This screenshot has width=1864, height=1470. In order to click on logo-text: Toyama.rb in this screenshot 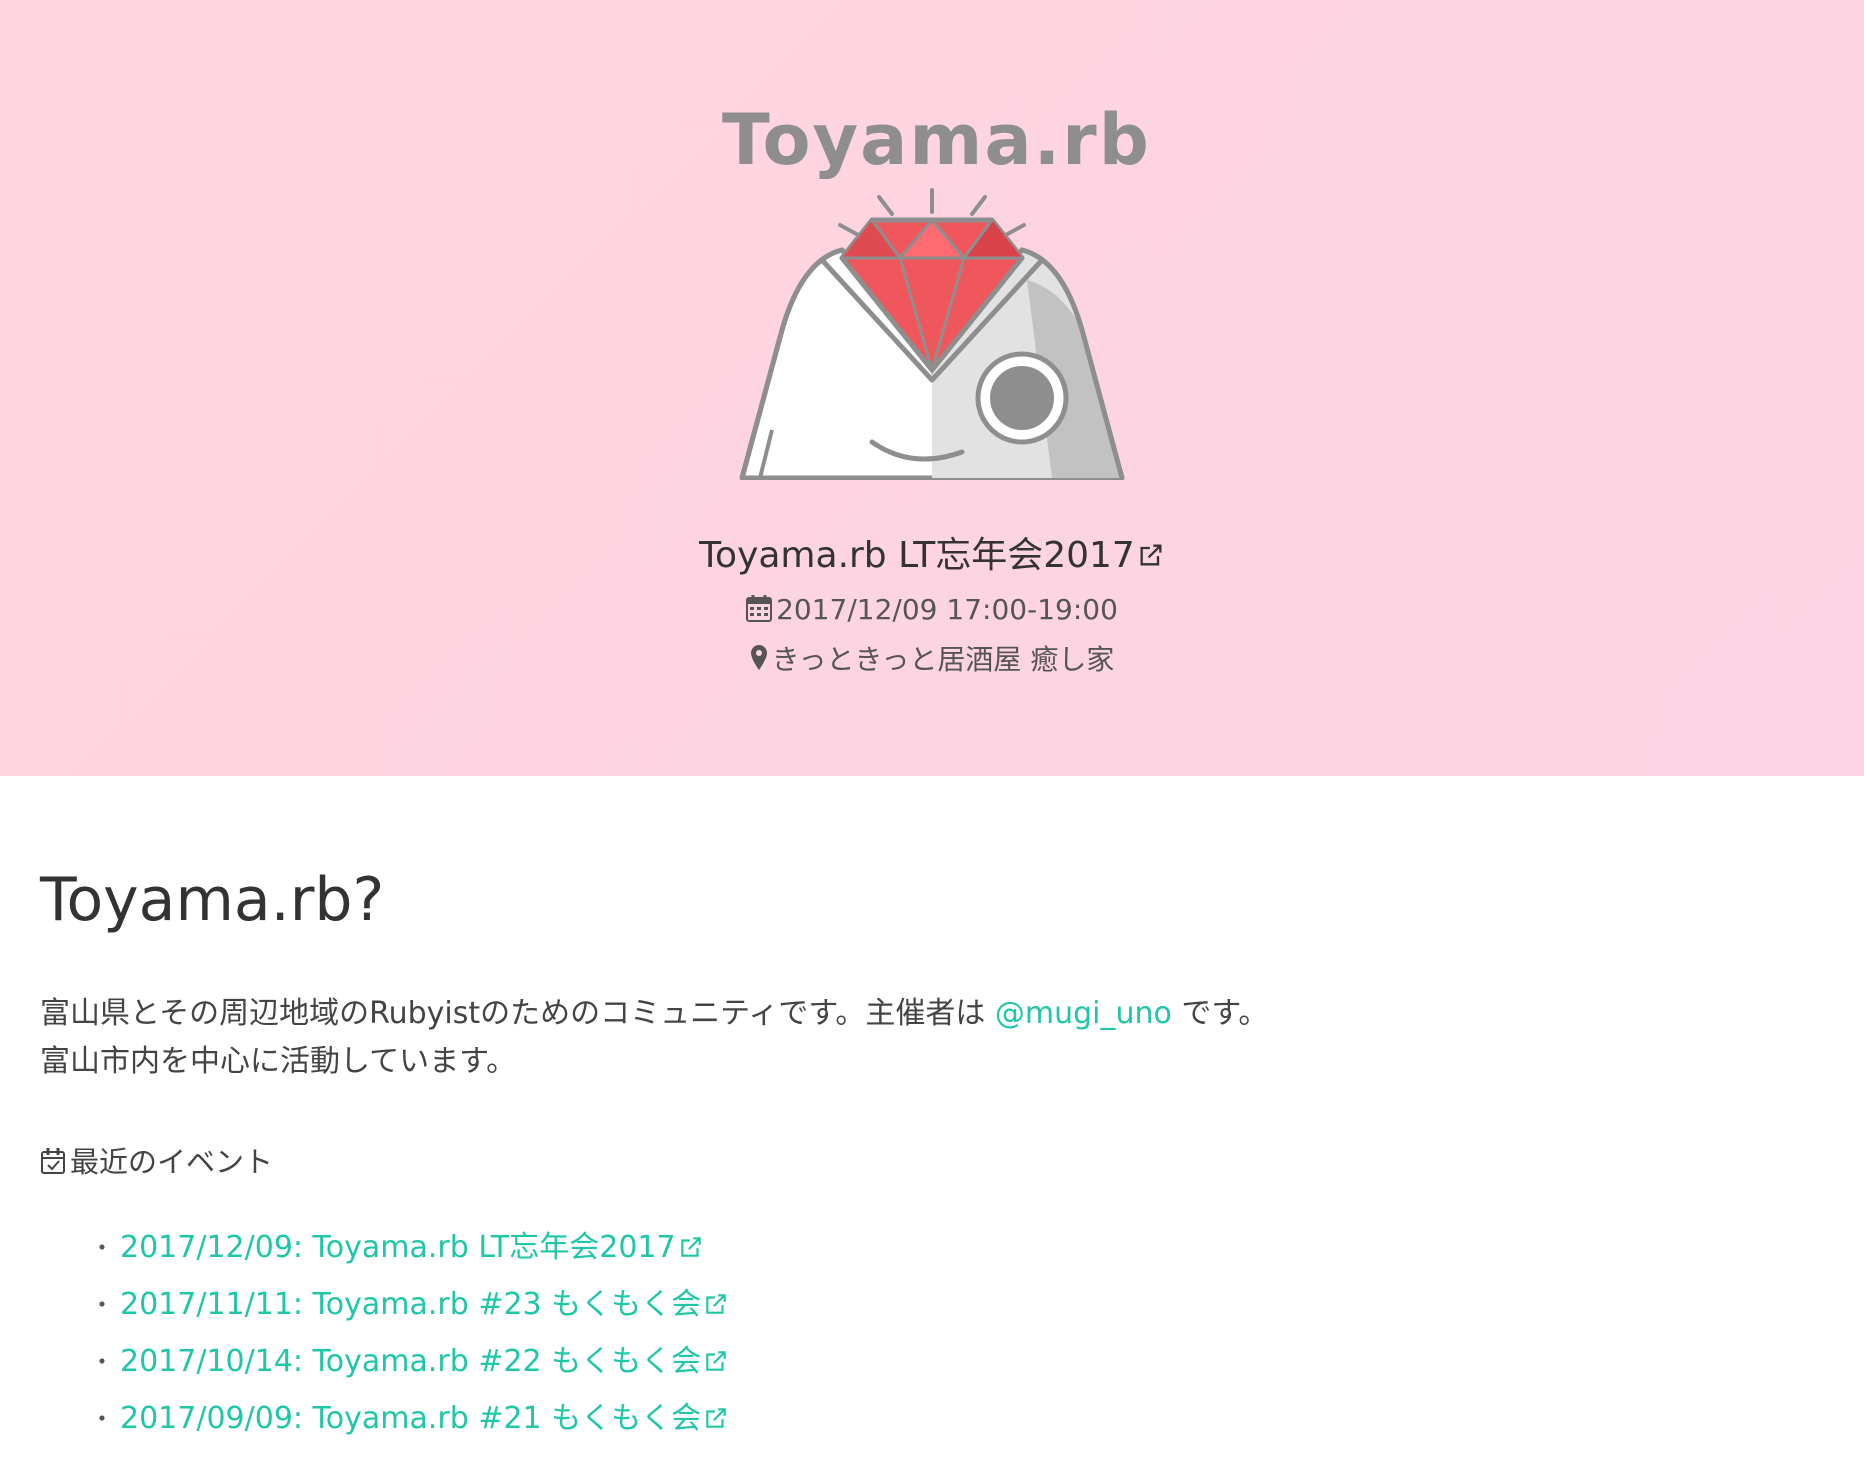, I will do `click(936, 140)`.